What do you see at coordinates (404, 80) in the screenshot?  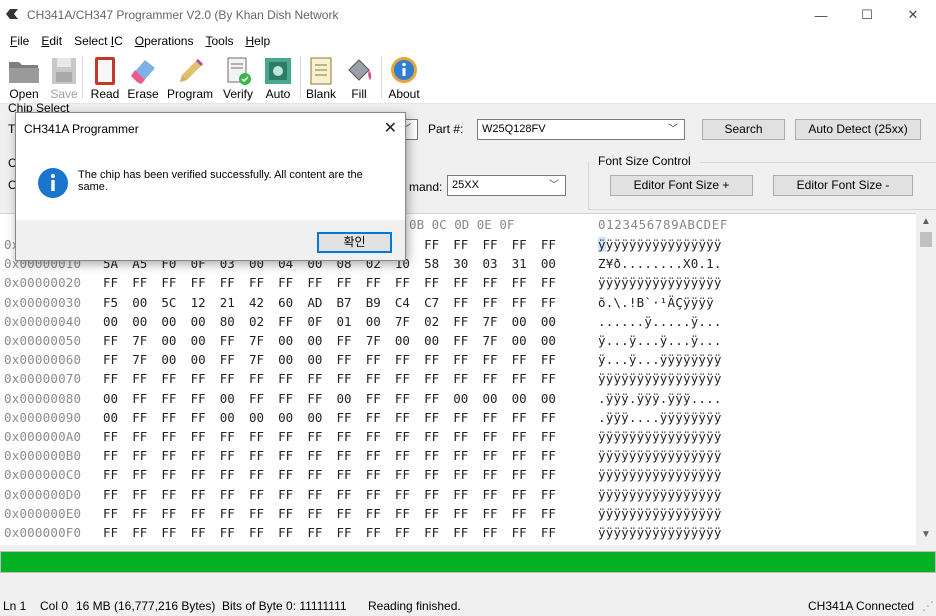 I see `about-button: About` at bounding box center [404, 80].